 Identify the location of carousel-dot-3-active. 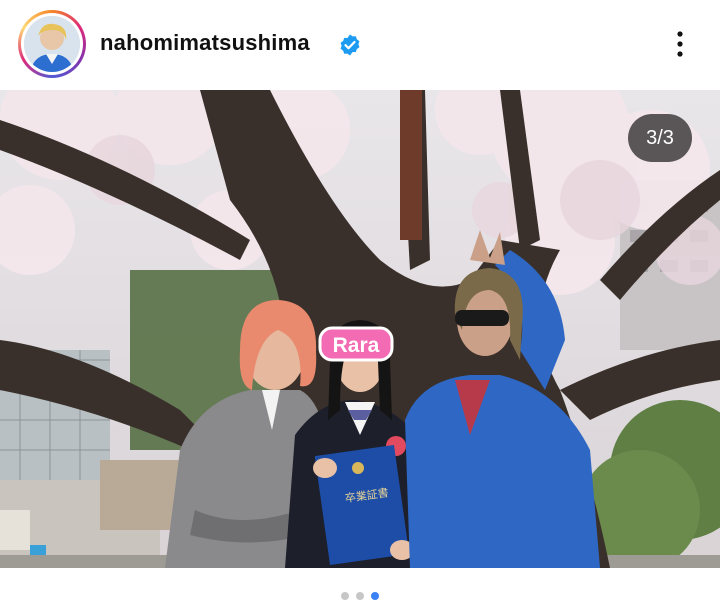
(375, 596).